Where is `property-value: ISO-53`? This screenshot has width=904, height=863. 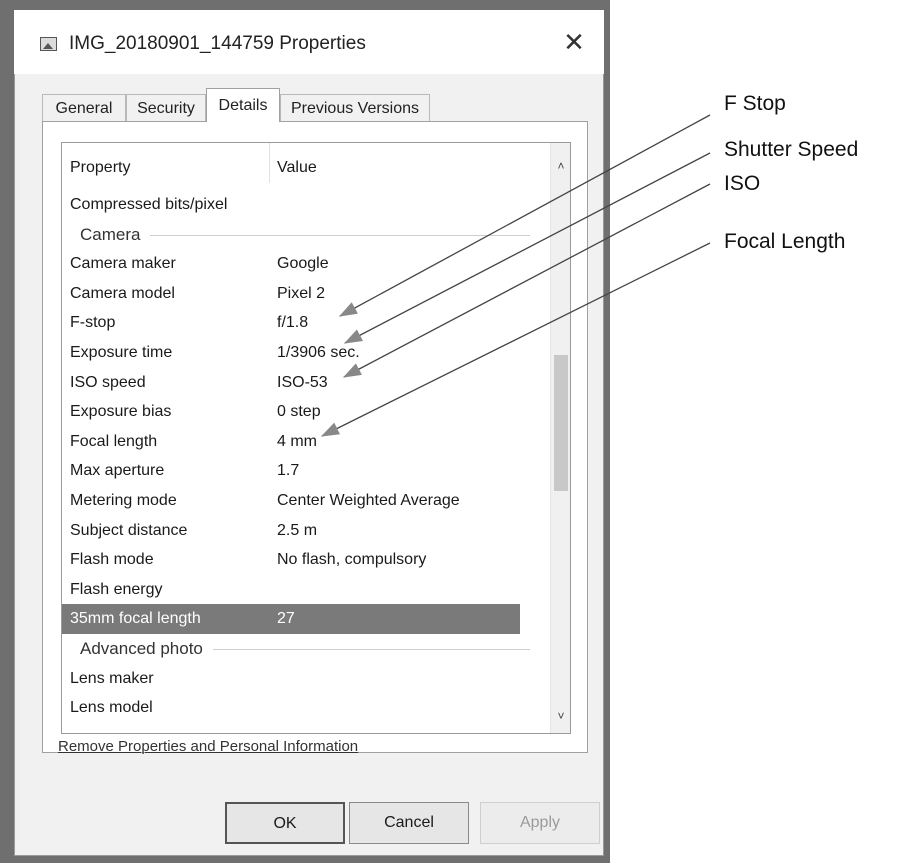
property-value: ISO-53 is located at coordinates (302, 382).